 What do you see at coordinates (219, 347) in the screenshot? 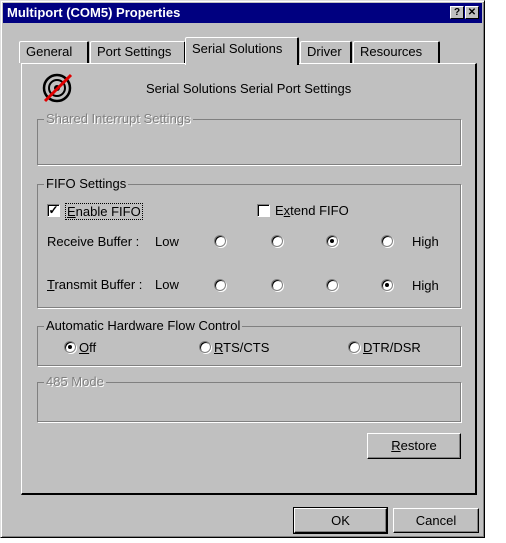
I see `flow-rts-accel: R` at bounding box center [219, 347].